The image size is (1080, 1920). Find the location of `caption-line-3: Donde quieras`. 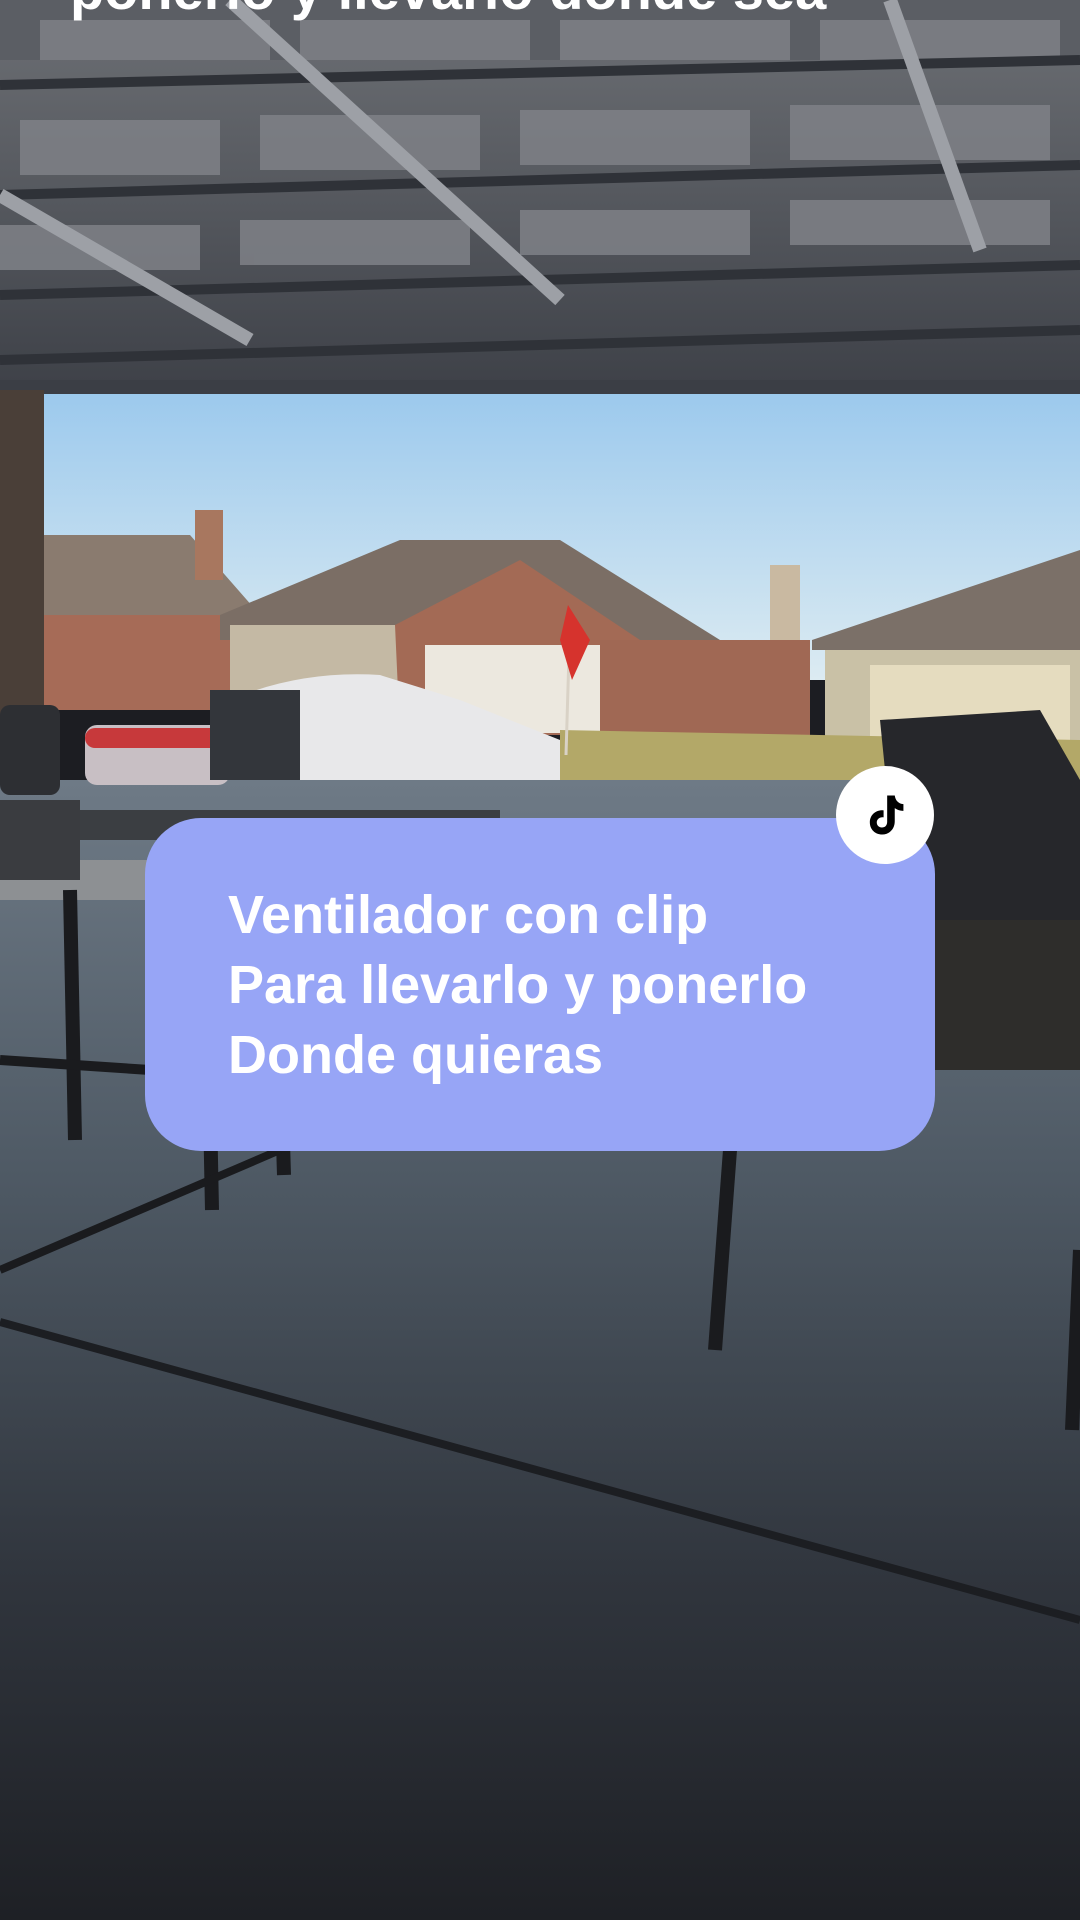

caption-line-3: Donde quieras is located at coordinates (416, 1055).